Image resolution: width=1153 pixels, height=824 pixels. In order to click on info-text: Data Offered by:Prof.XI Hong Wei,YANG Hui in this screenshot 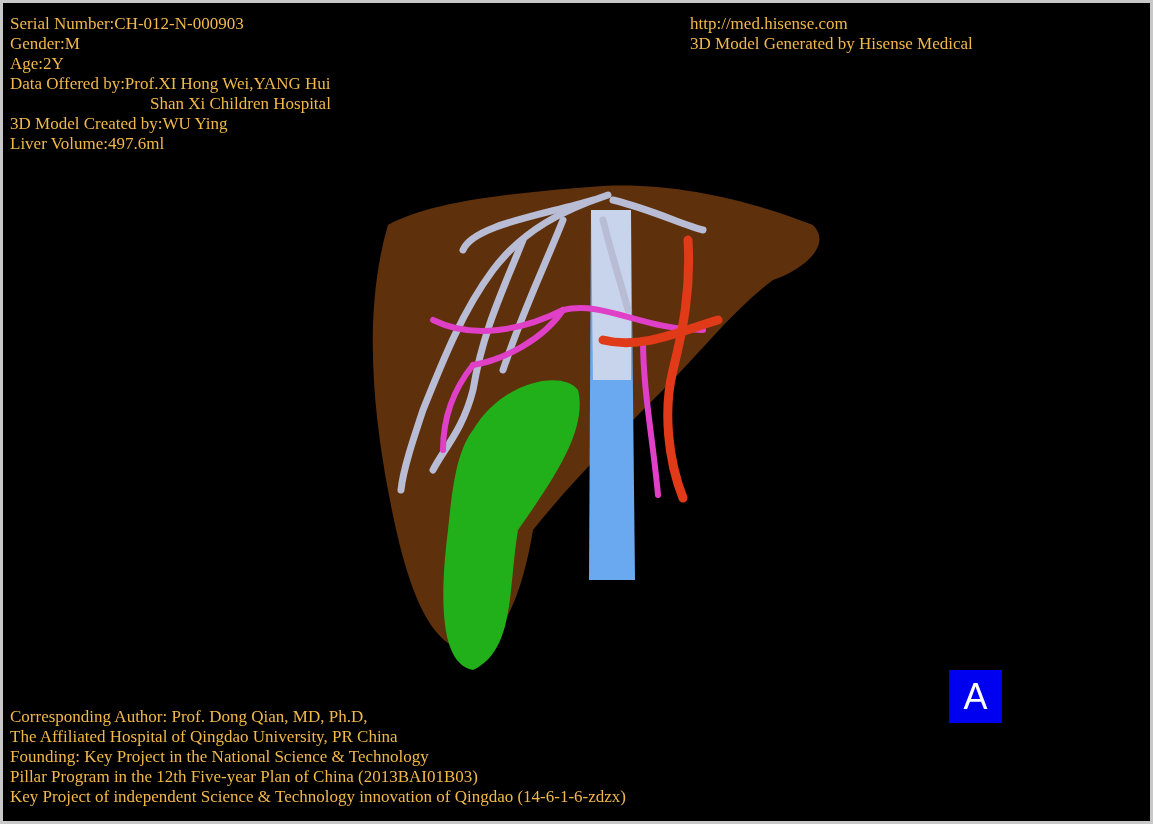, I will do `click(171, 84)`.